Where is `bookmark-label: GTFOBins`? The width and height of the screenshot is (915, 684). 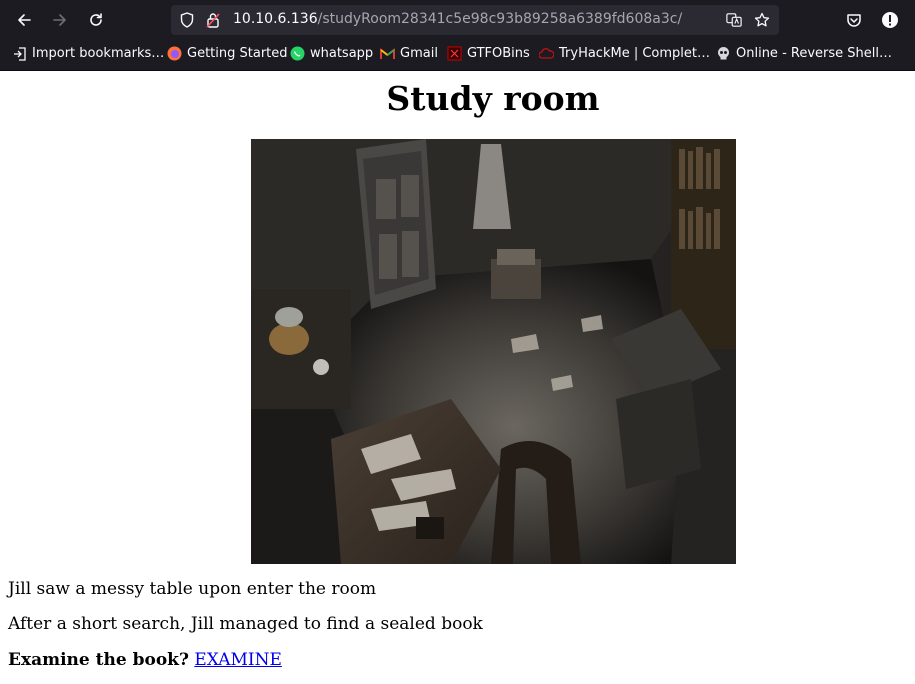 bookmark-label: GTFOBins is located at coordinates (498, 53).